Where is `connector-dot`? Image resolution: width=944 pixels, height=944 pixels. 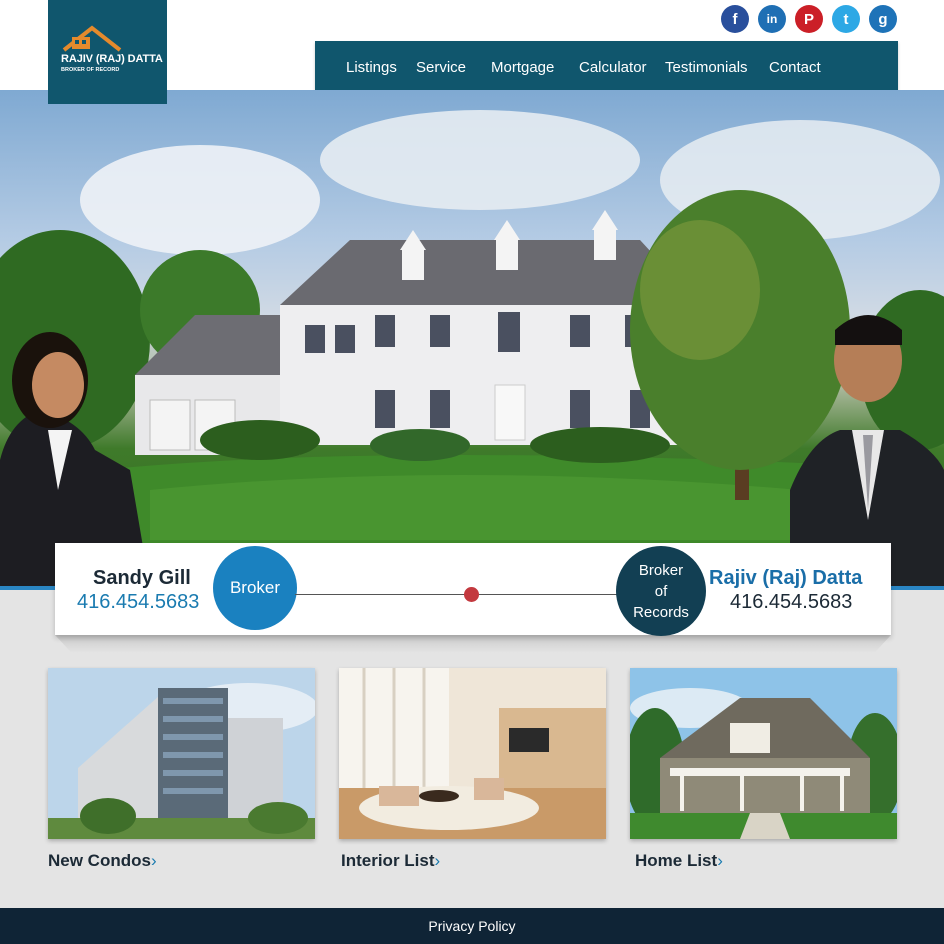
connector-dot is located at coordinates (471, 594).